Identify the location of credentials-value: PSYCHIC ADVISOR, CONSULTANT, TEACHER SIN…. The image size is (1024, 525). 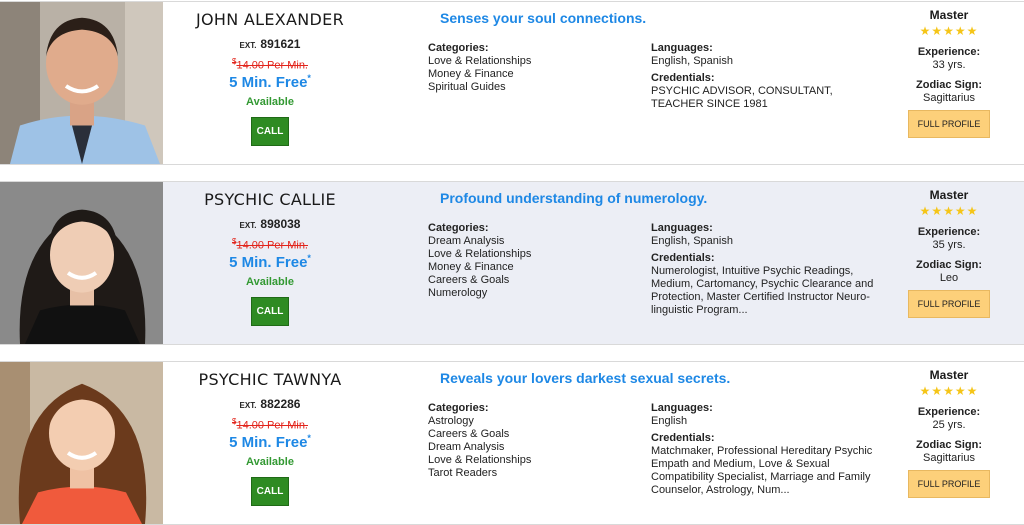
(742, 97).